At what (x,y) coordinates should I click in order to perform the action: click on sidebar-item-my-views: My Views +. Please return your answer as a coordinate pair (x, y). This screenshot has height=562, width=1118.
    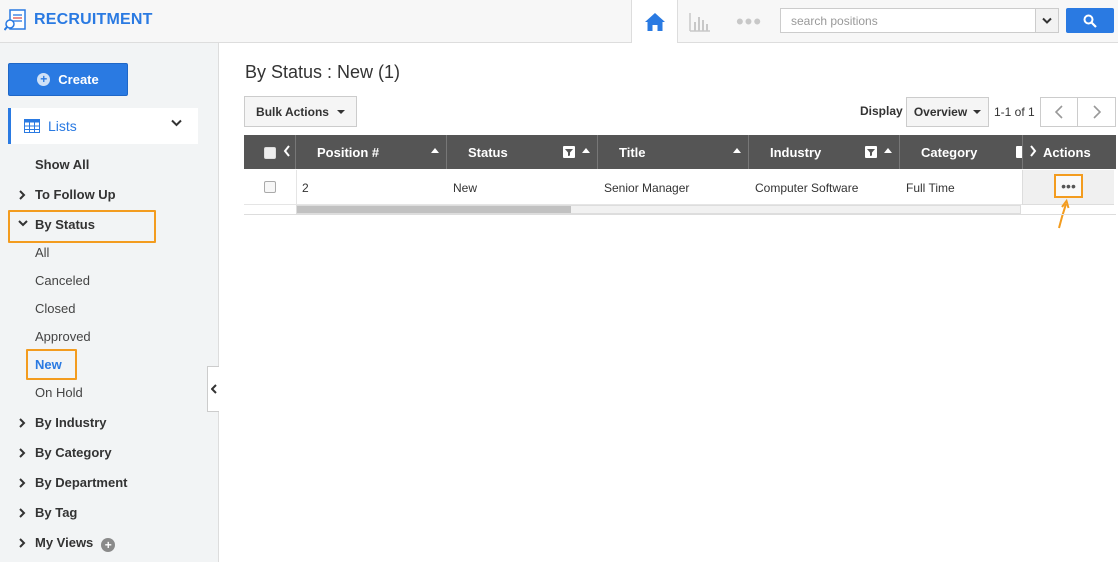
    Looking at the image, I should click on (75, 543).